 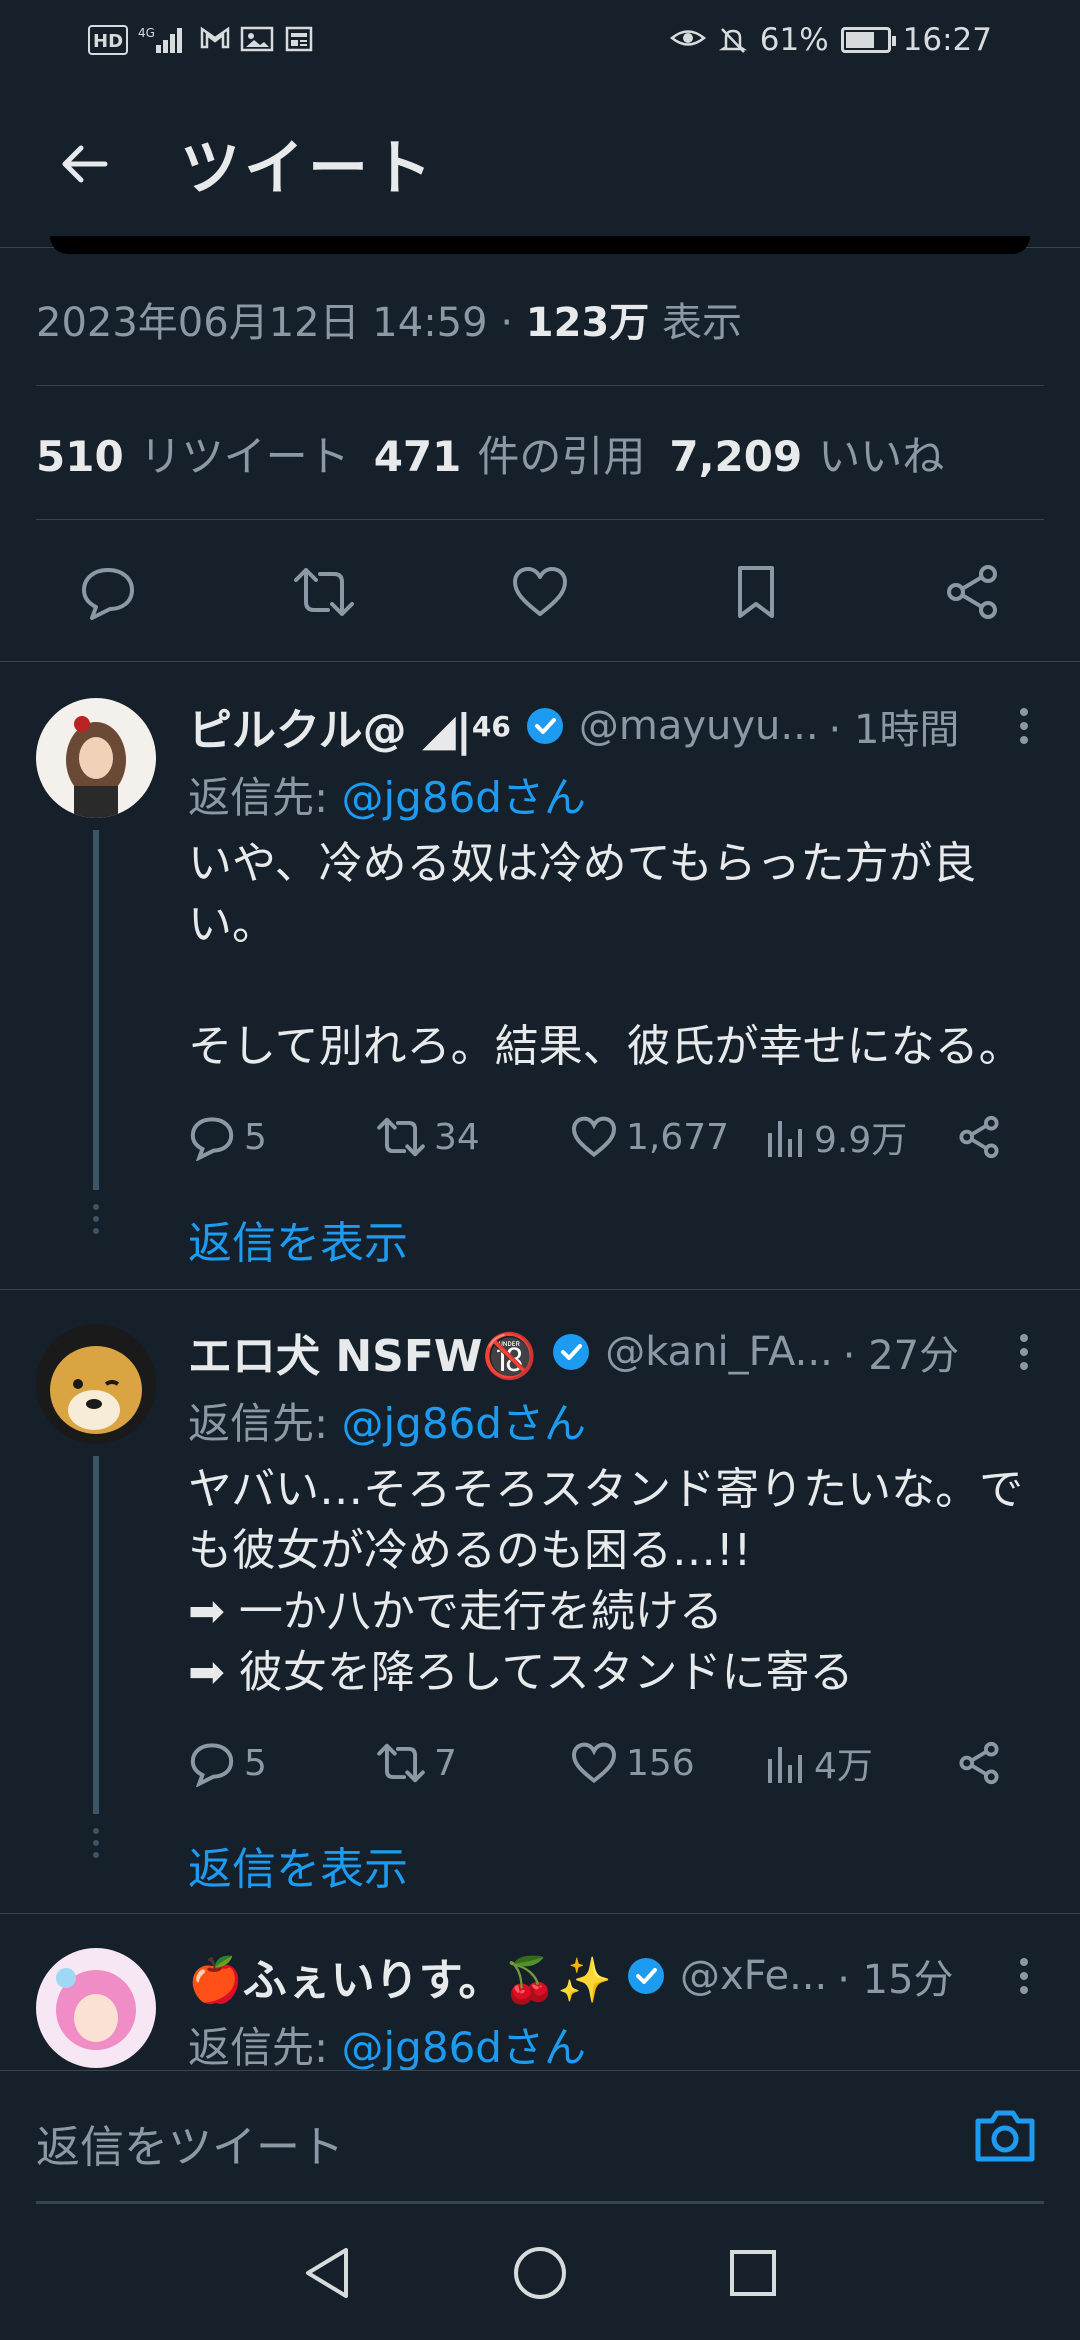 What do you see at coordinates (457, 1137) in the screenshot?
I see `retweet-count: 34` at bounding box center [457, 1137].